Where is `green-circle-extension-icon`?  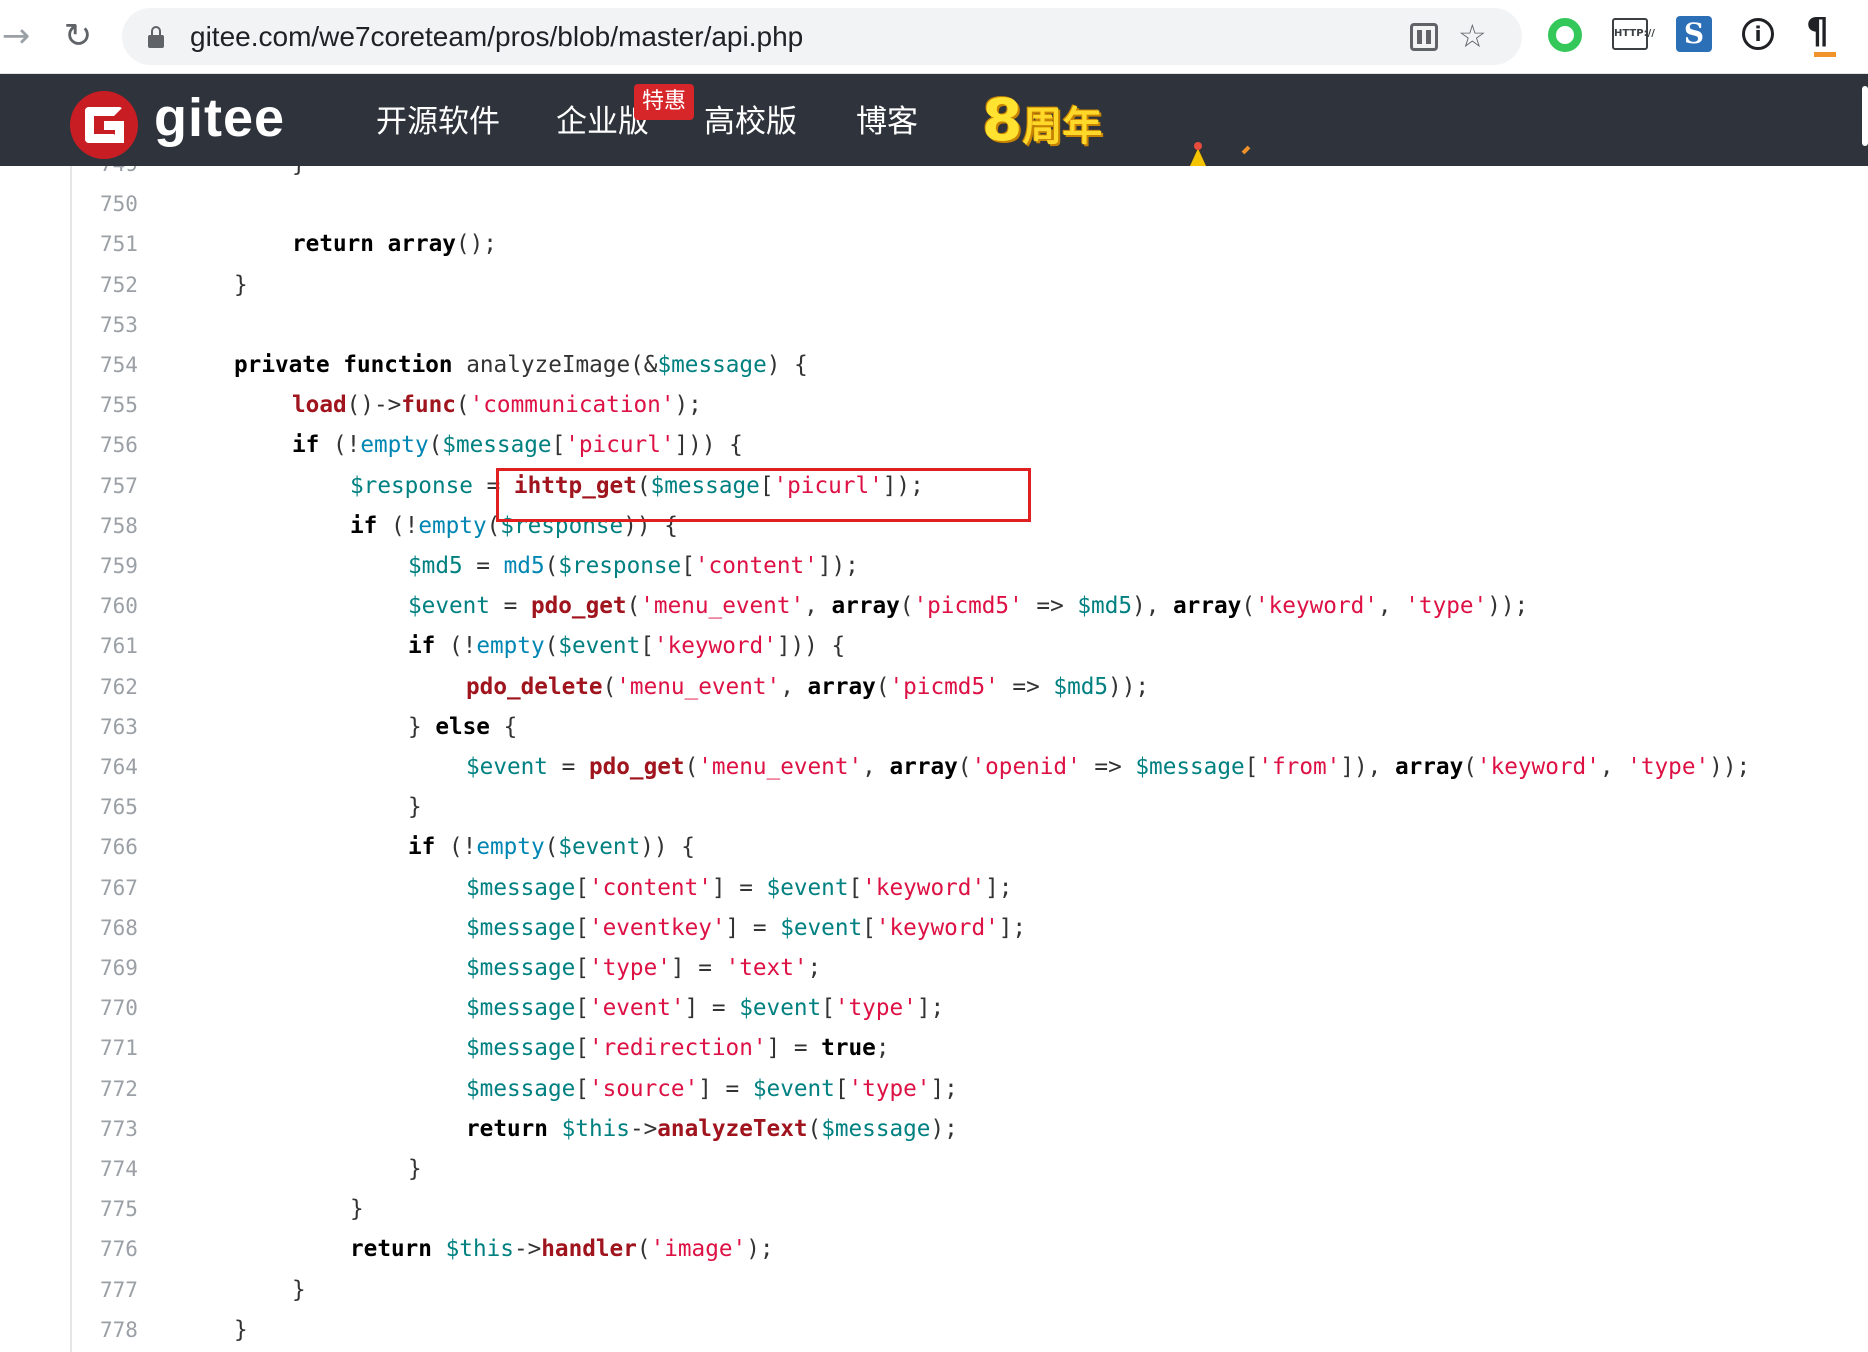 green-circle-extension-icon is located at coordinates (1565, 35).